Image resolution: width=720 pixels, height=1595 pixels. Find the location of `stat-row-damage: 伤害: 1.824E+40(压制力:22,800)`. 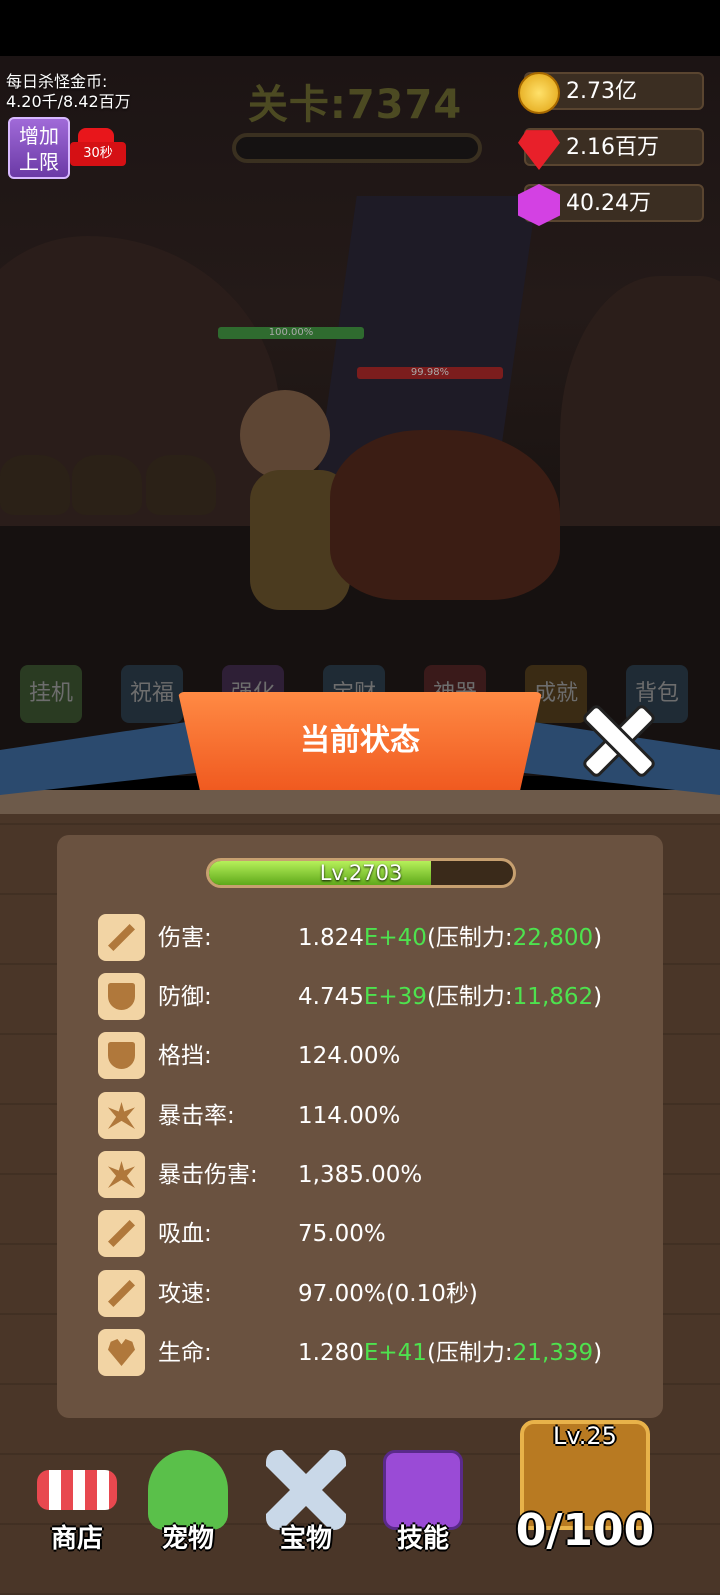

stat-row-damage: 伤害: 1.824E+40(压制力:22,800) is located at coordinates (378, 938).